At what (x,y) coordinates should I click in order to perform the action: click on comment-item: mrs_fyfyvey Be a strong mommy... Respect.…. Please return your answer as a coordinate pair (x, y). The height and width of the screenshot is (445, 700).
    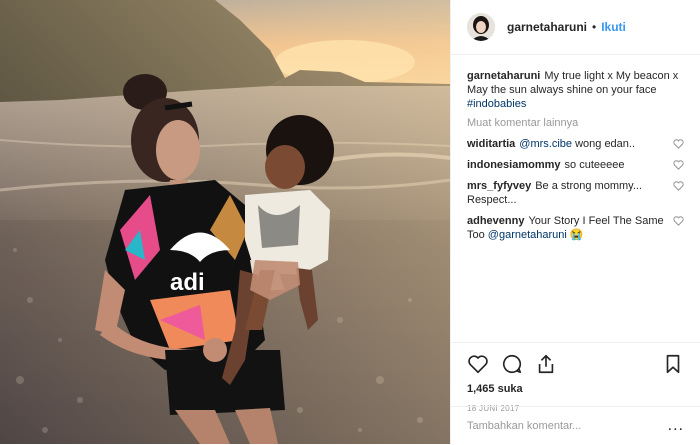
    Looking at the image, I should click on (575, 193).